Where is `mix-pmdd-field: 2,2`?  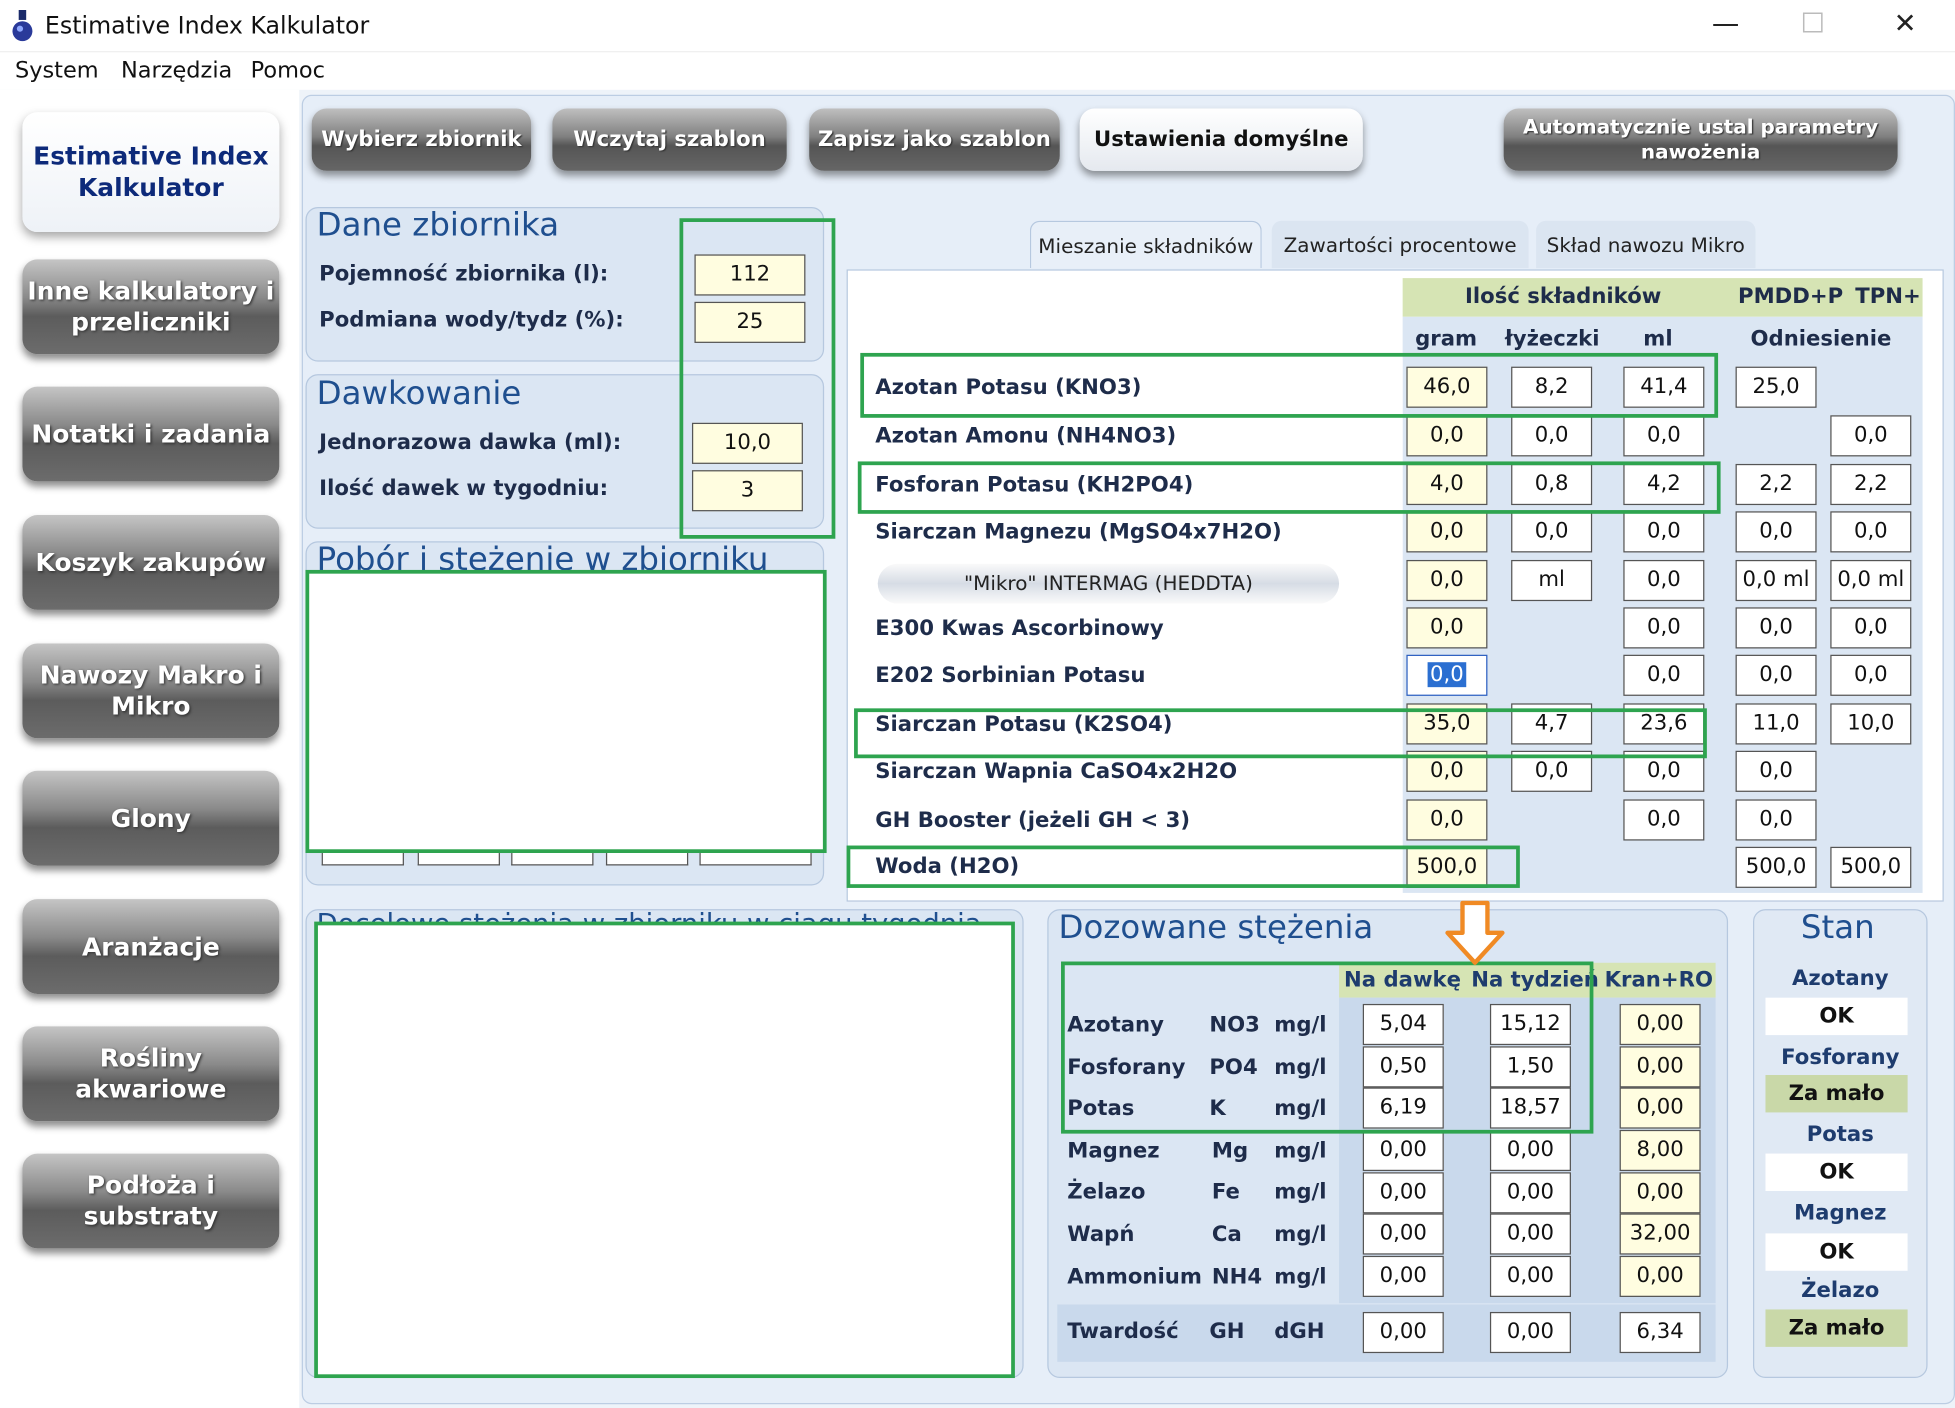
mix-pmdd-field: 2,2 is located at coordinates (1776, 484).